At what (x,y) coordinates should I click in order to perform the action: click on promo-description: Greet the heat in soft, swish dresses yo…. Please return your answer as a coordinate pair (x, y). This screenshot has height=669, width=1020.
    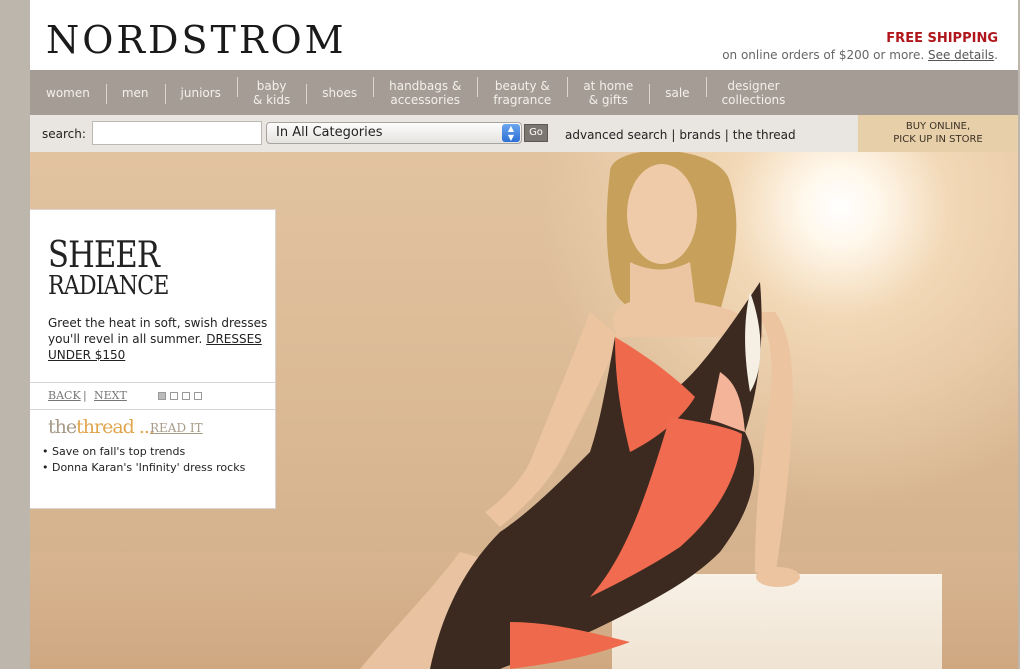
    Looking at the image, I should click on (159, 339).